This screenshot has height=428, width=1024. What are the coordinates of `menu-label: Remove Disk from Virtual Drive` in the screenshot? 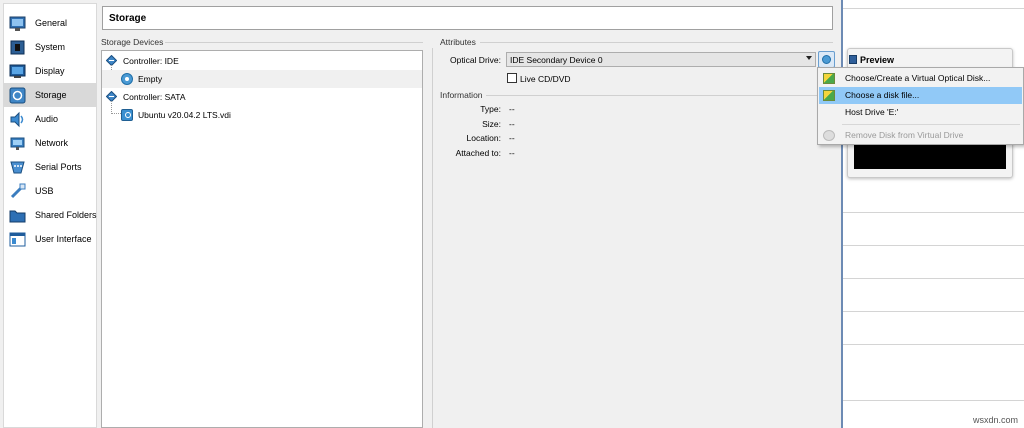 It's located at (904, 135).